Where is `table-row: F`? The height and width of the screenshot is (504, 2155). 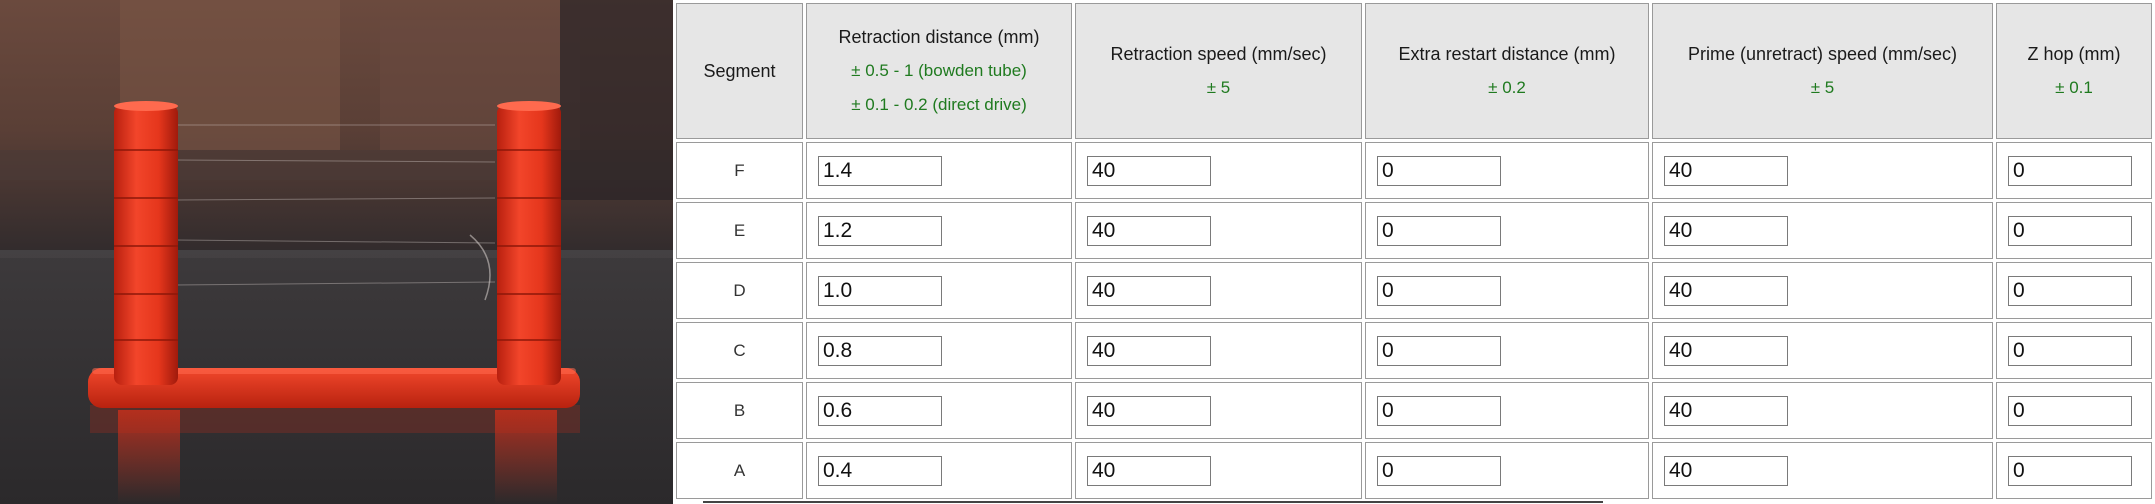 table-row: F is located at coordinates (1414, 170).